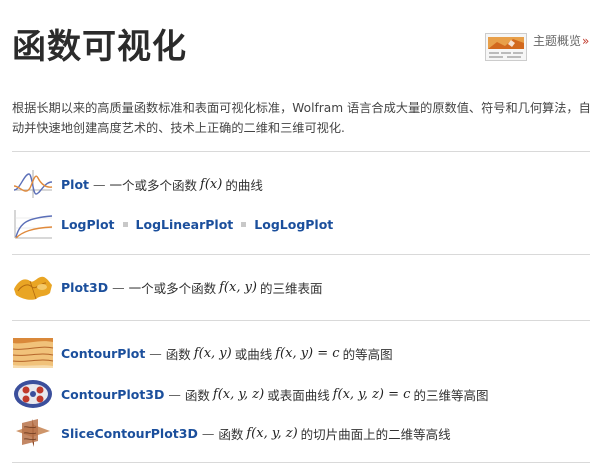 This screenshot has height=467, width=601. What do you see at coordinates (75, 184) in the screenshot?
I see `plot-link: Plot` at bounding box center [75, 184].